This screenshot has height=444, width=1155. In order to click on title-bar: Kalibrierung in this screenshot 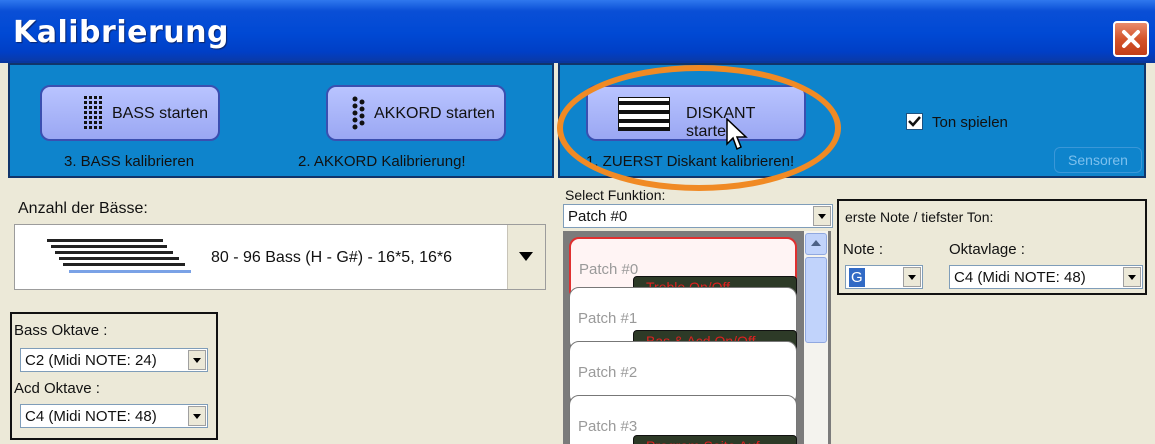, I will do `click(577, 31)`.